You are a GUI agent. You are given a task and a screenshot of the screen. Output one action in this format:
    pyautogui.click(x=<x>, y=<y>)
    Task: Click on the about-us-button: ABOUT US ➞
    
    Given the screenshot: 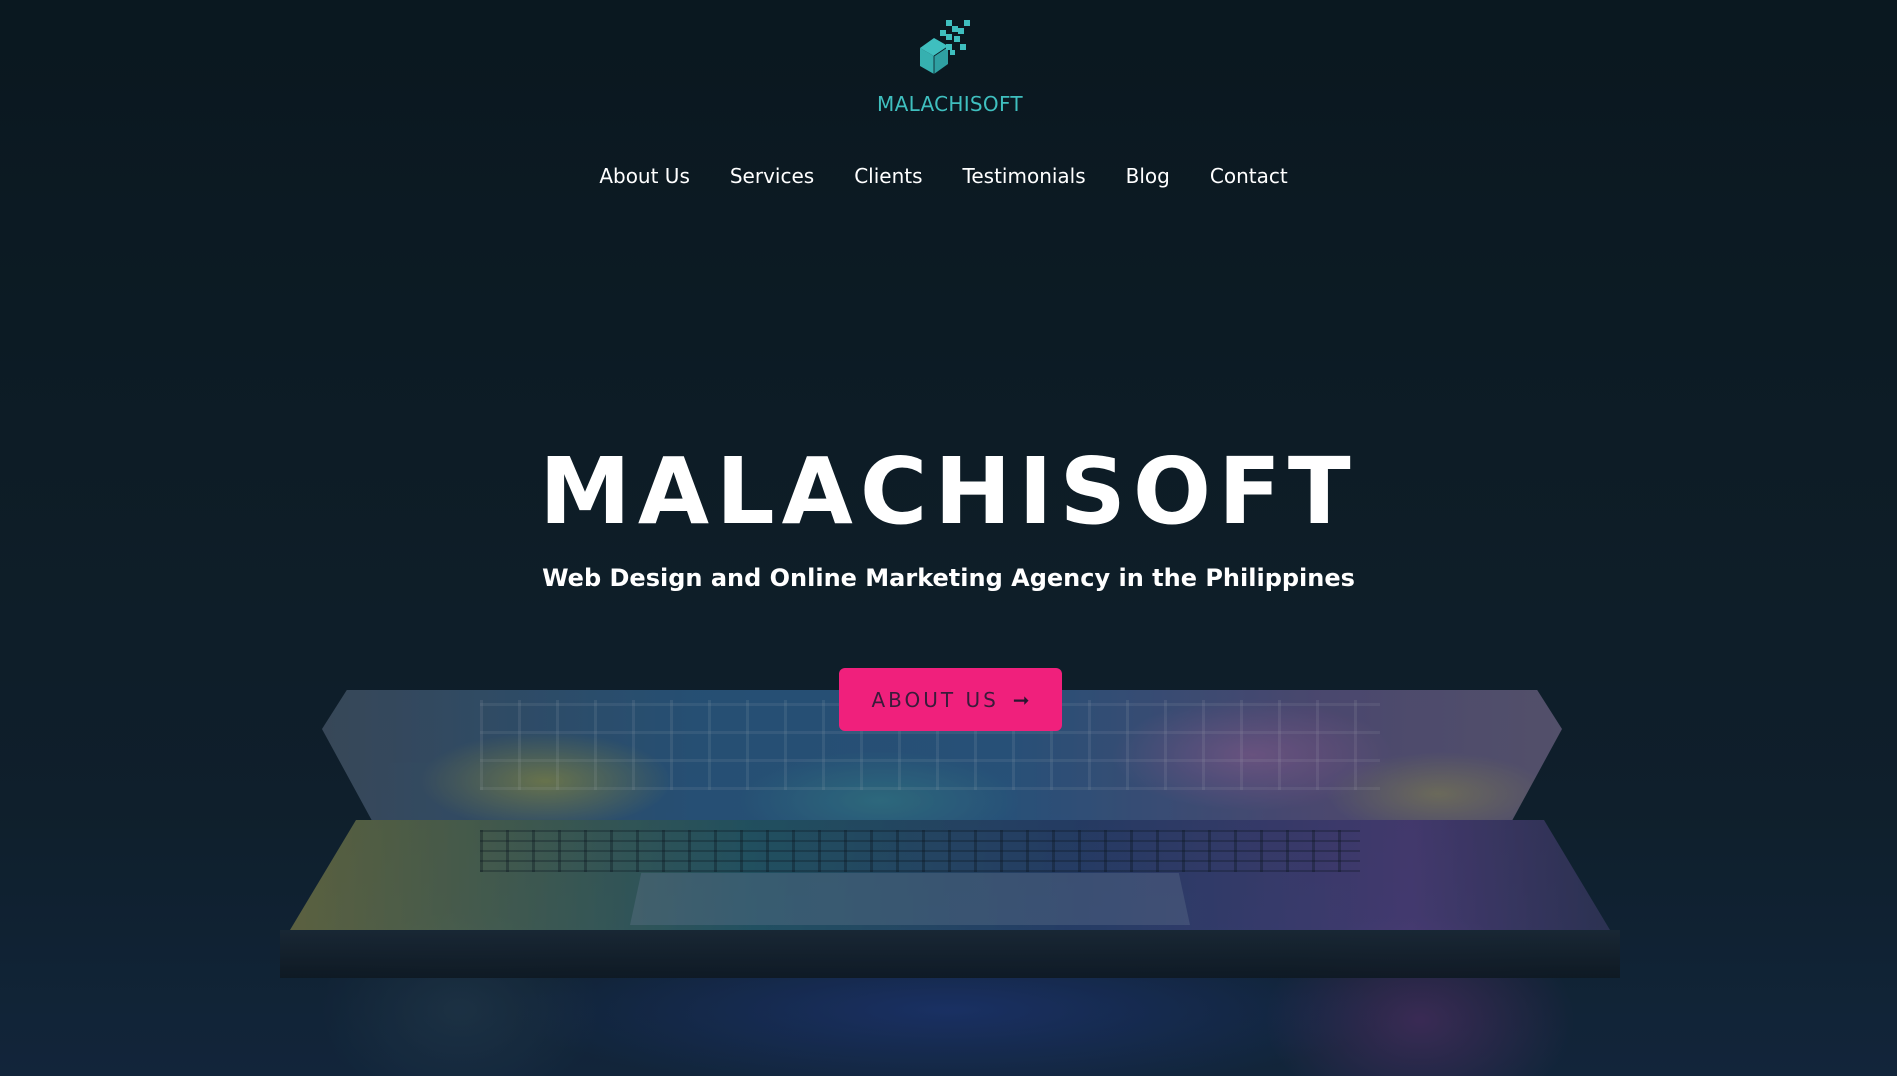 What is the action you would take?
    pyautogui.click(x=950, y=699)
    